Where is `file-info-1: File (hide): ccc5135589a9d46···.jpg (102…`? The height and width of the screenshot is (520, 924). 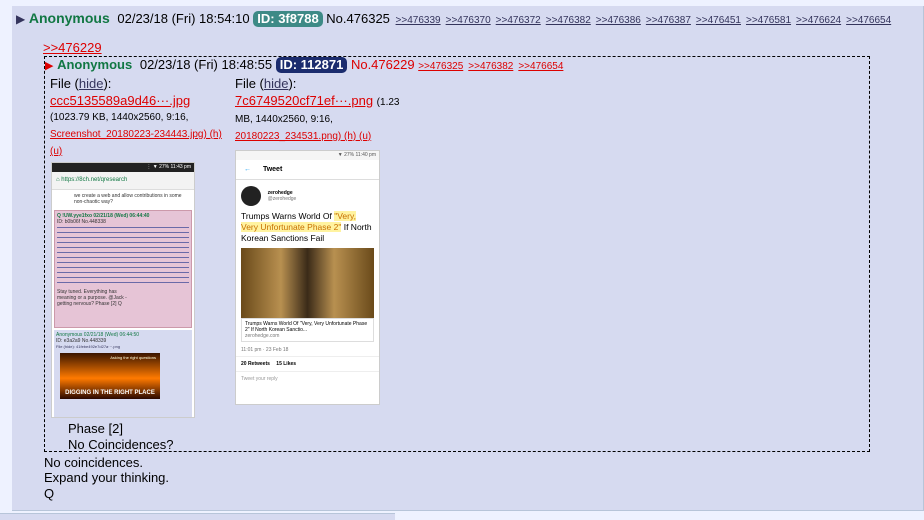 file-info-1: File (hide): ccc5135589a9d46···.jpg (102… is located at coordinates (140, 117).